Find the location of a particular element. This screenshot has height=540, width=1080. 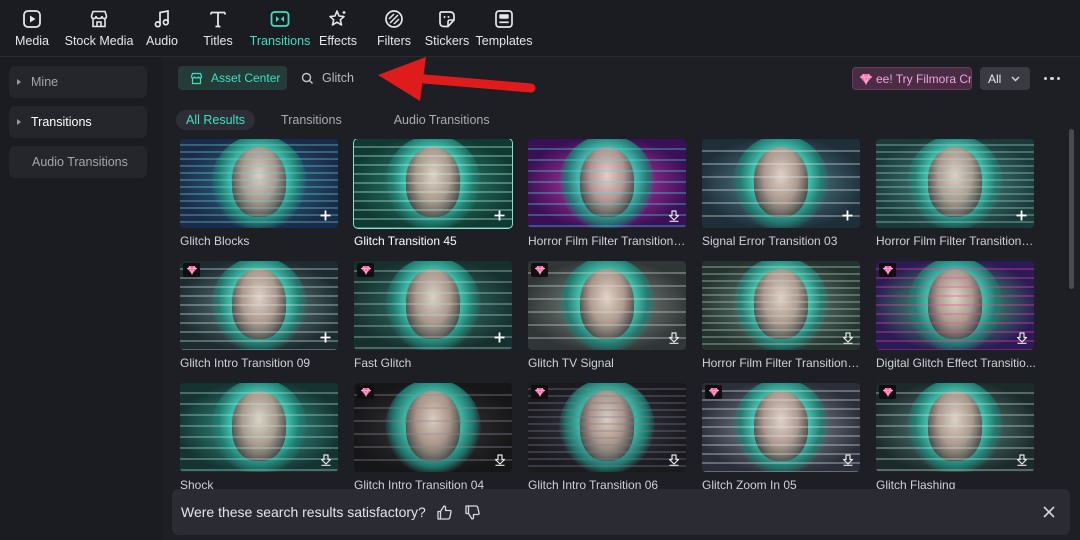

thumbs-up-button is located at coordinates (445, 512).